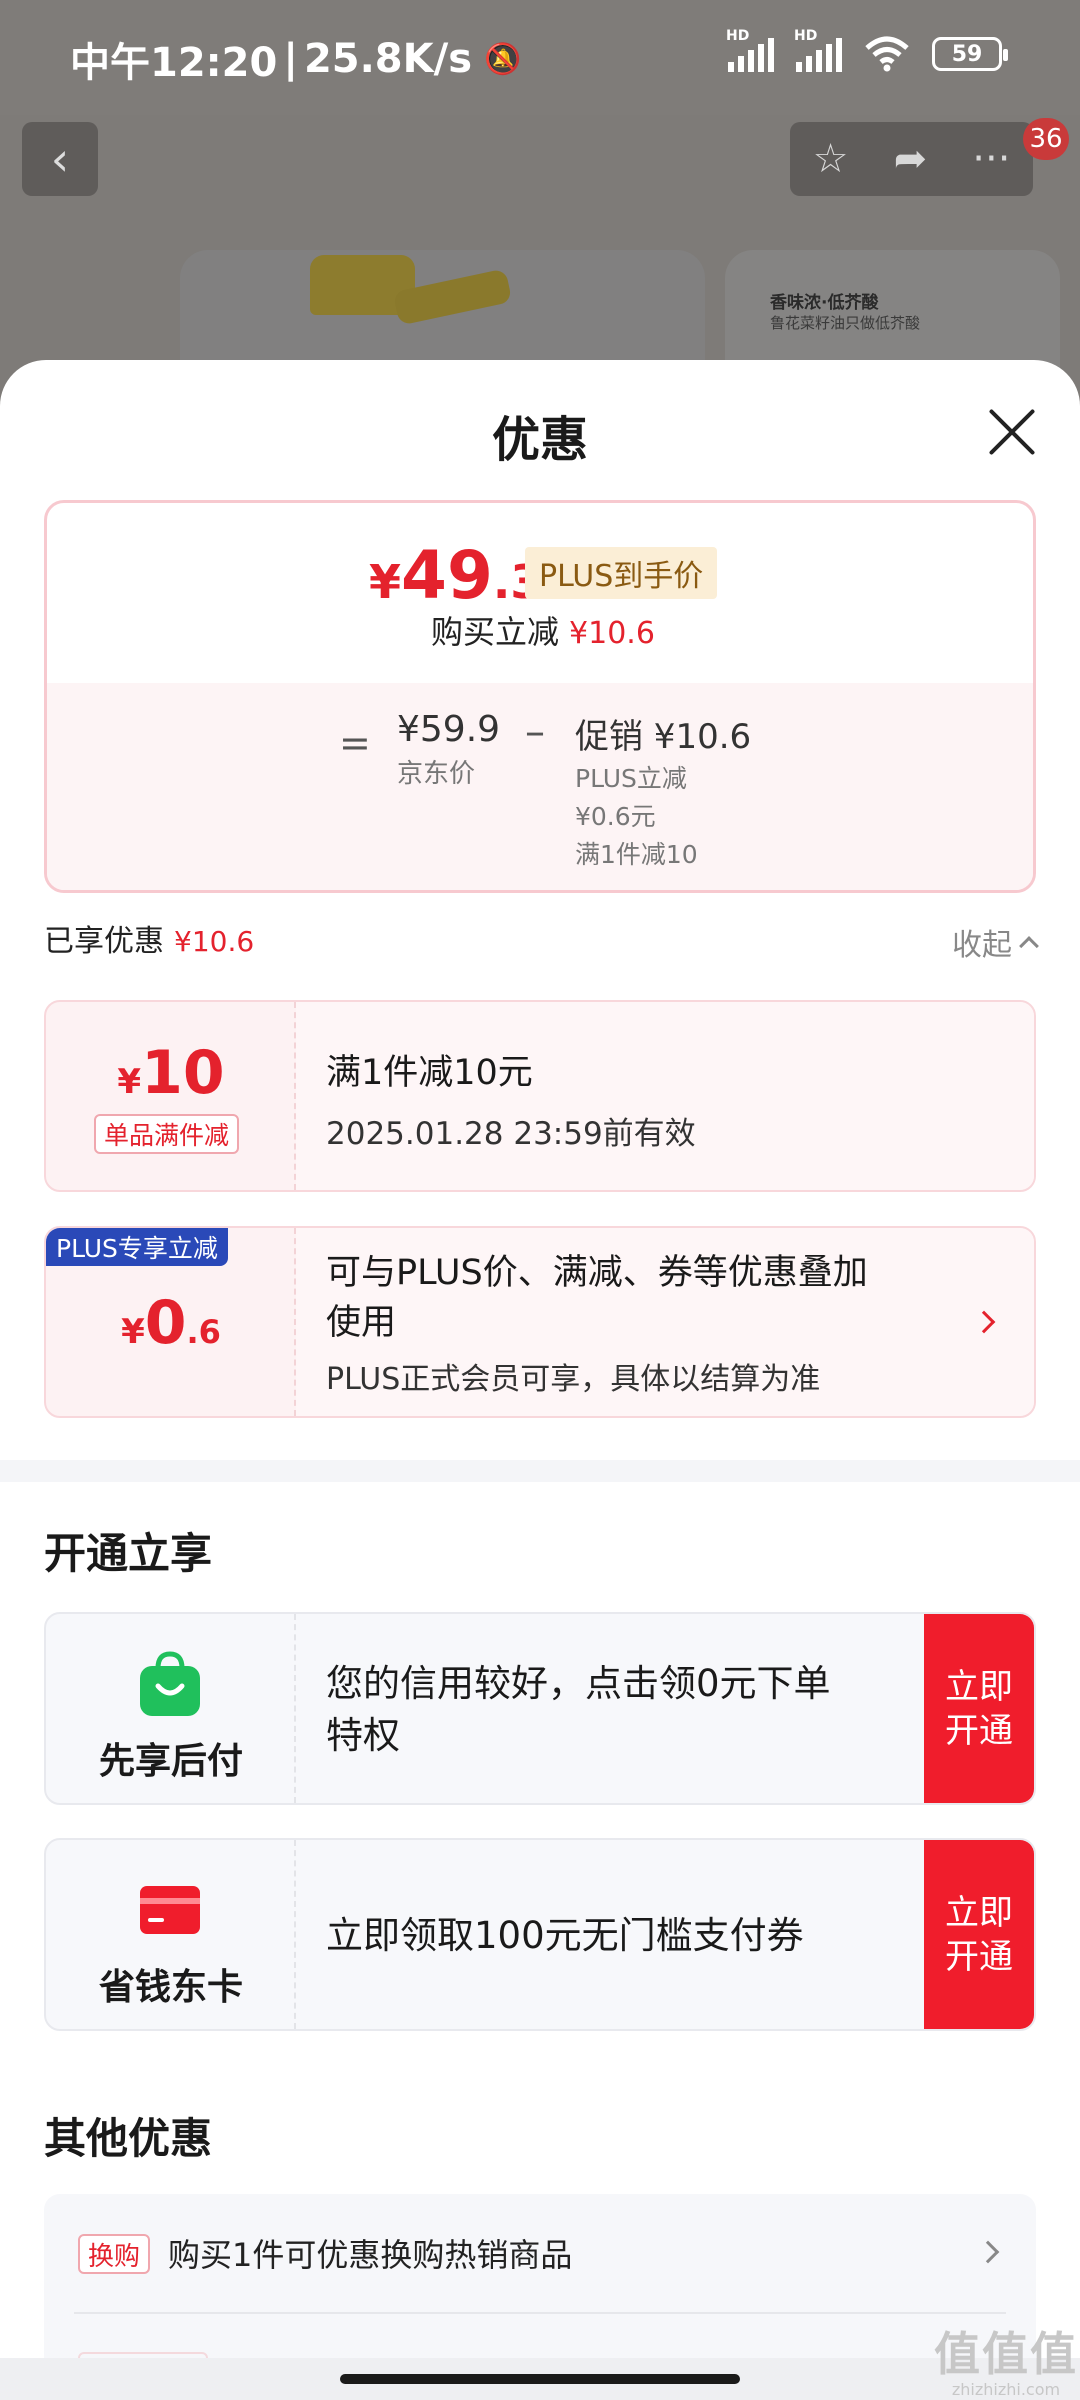 This screenshot has height=2400, width=1080. I want to click on final-price: ¥ 49 .3, so click(456, 575).